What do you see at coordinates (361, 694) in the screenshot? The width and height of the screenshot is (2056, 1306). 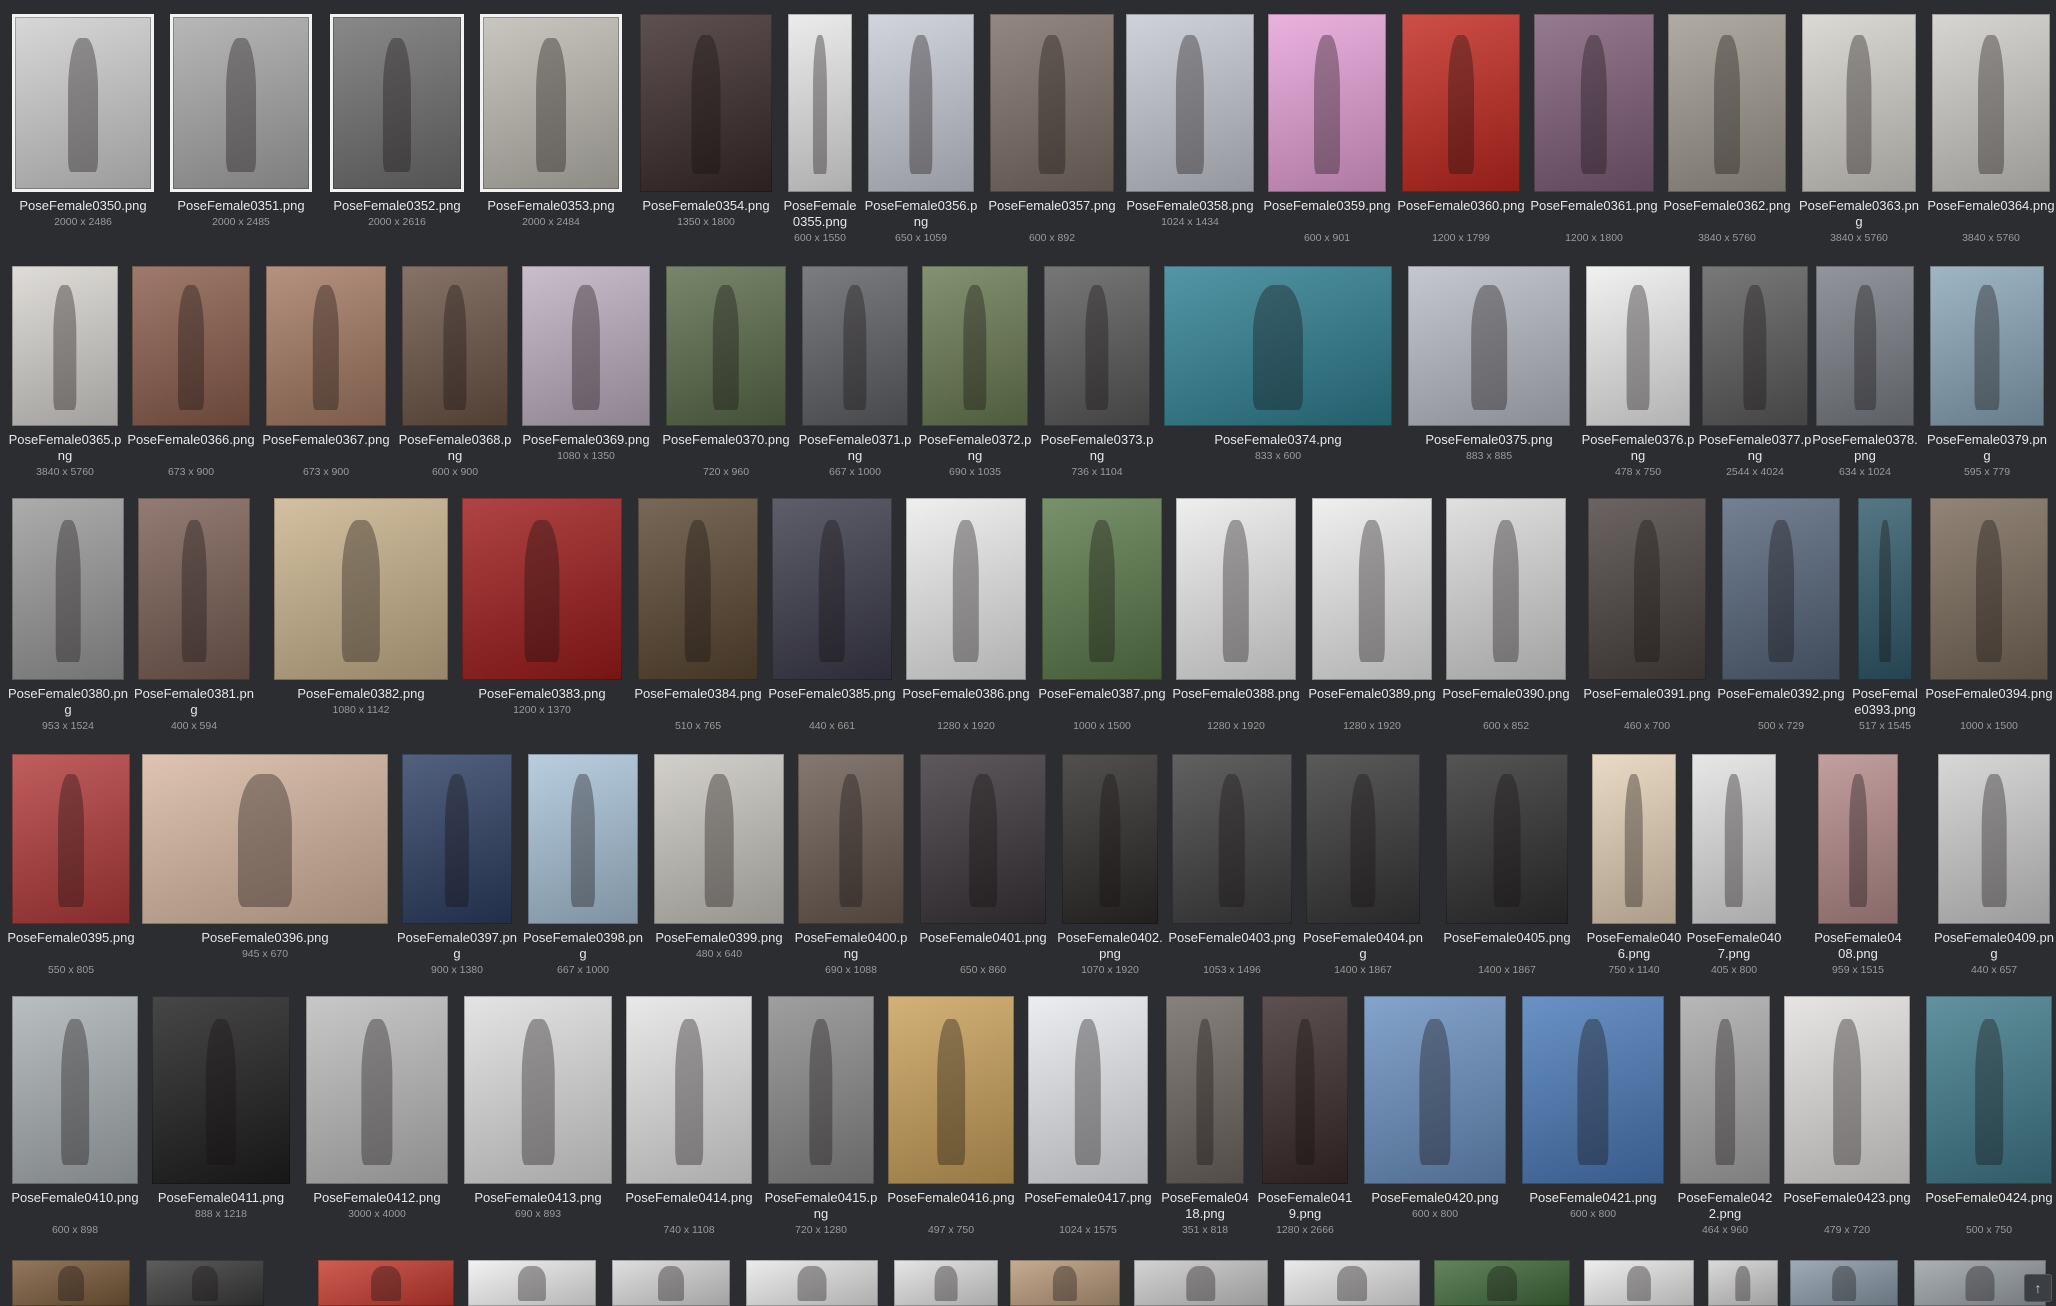 I see `image-filename: PoseFemale0382.png` at bounding box center [361, 694].